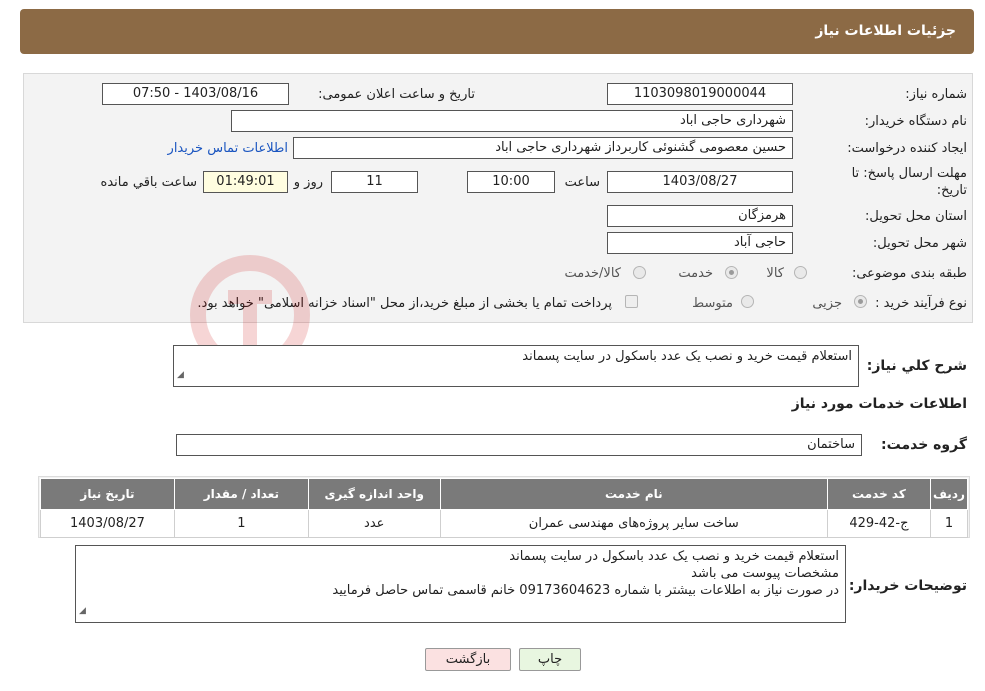  What do you see at coordinates (800, 272) in the screenshot?
I see `category-goods-radio` at bounding box center [800, 272].